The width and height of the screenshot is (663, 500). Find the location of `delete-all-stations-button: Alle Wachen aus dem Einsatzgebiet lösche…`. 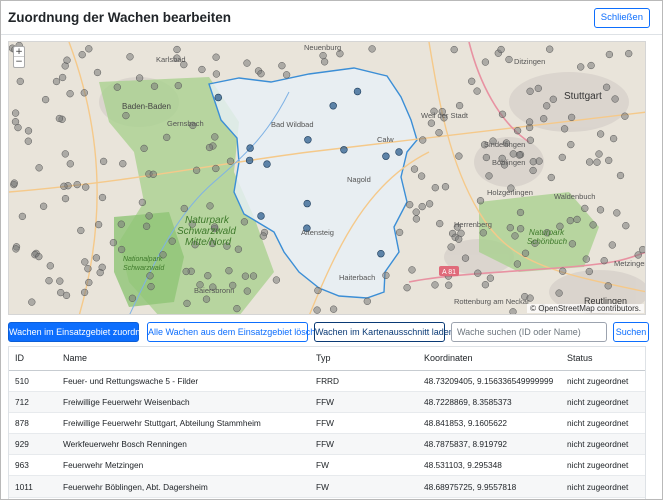

delete-all-stations-button: Alle Wachen aus dem Einsatzgebiet lösche… is located at coordinates (236, 332).